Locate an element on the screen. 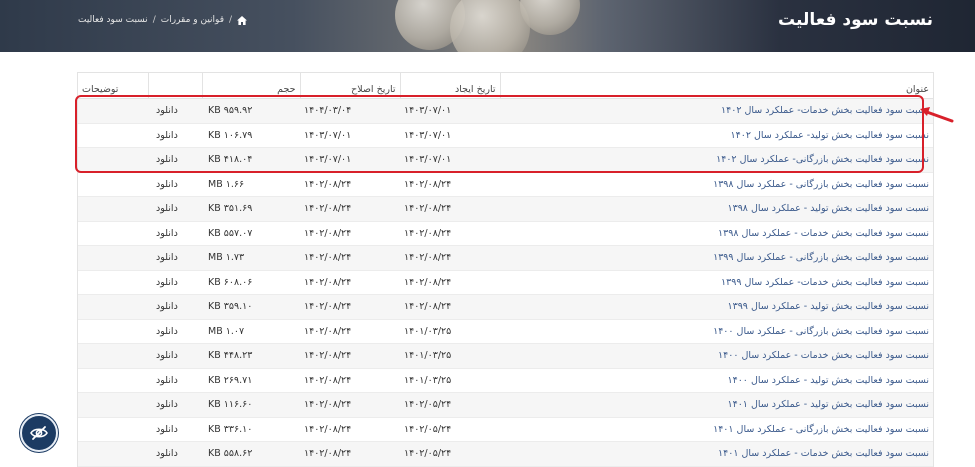  file-size: KB ۴۱۸.۰۴ is located at coordinates (251, 160).